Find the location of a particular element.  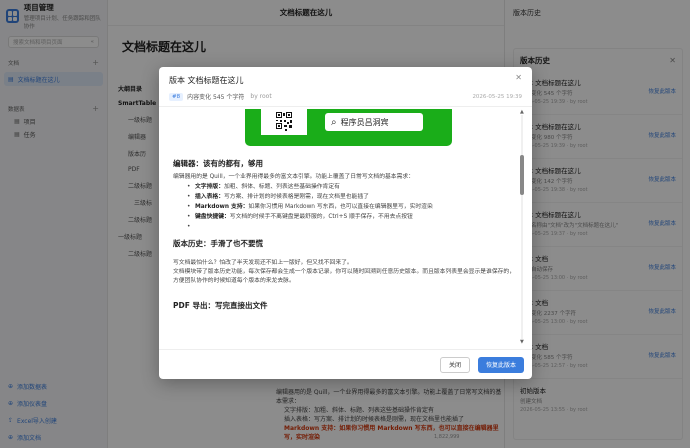

scroll-thumb is located at coordinates (522, 175).